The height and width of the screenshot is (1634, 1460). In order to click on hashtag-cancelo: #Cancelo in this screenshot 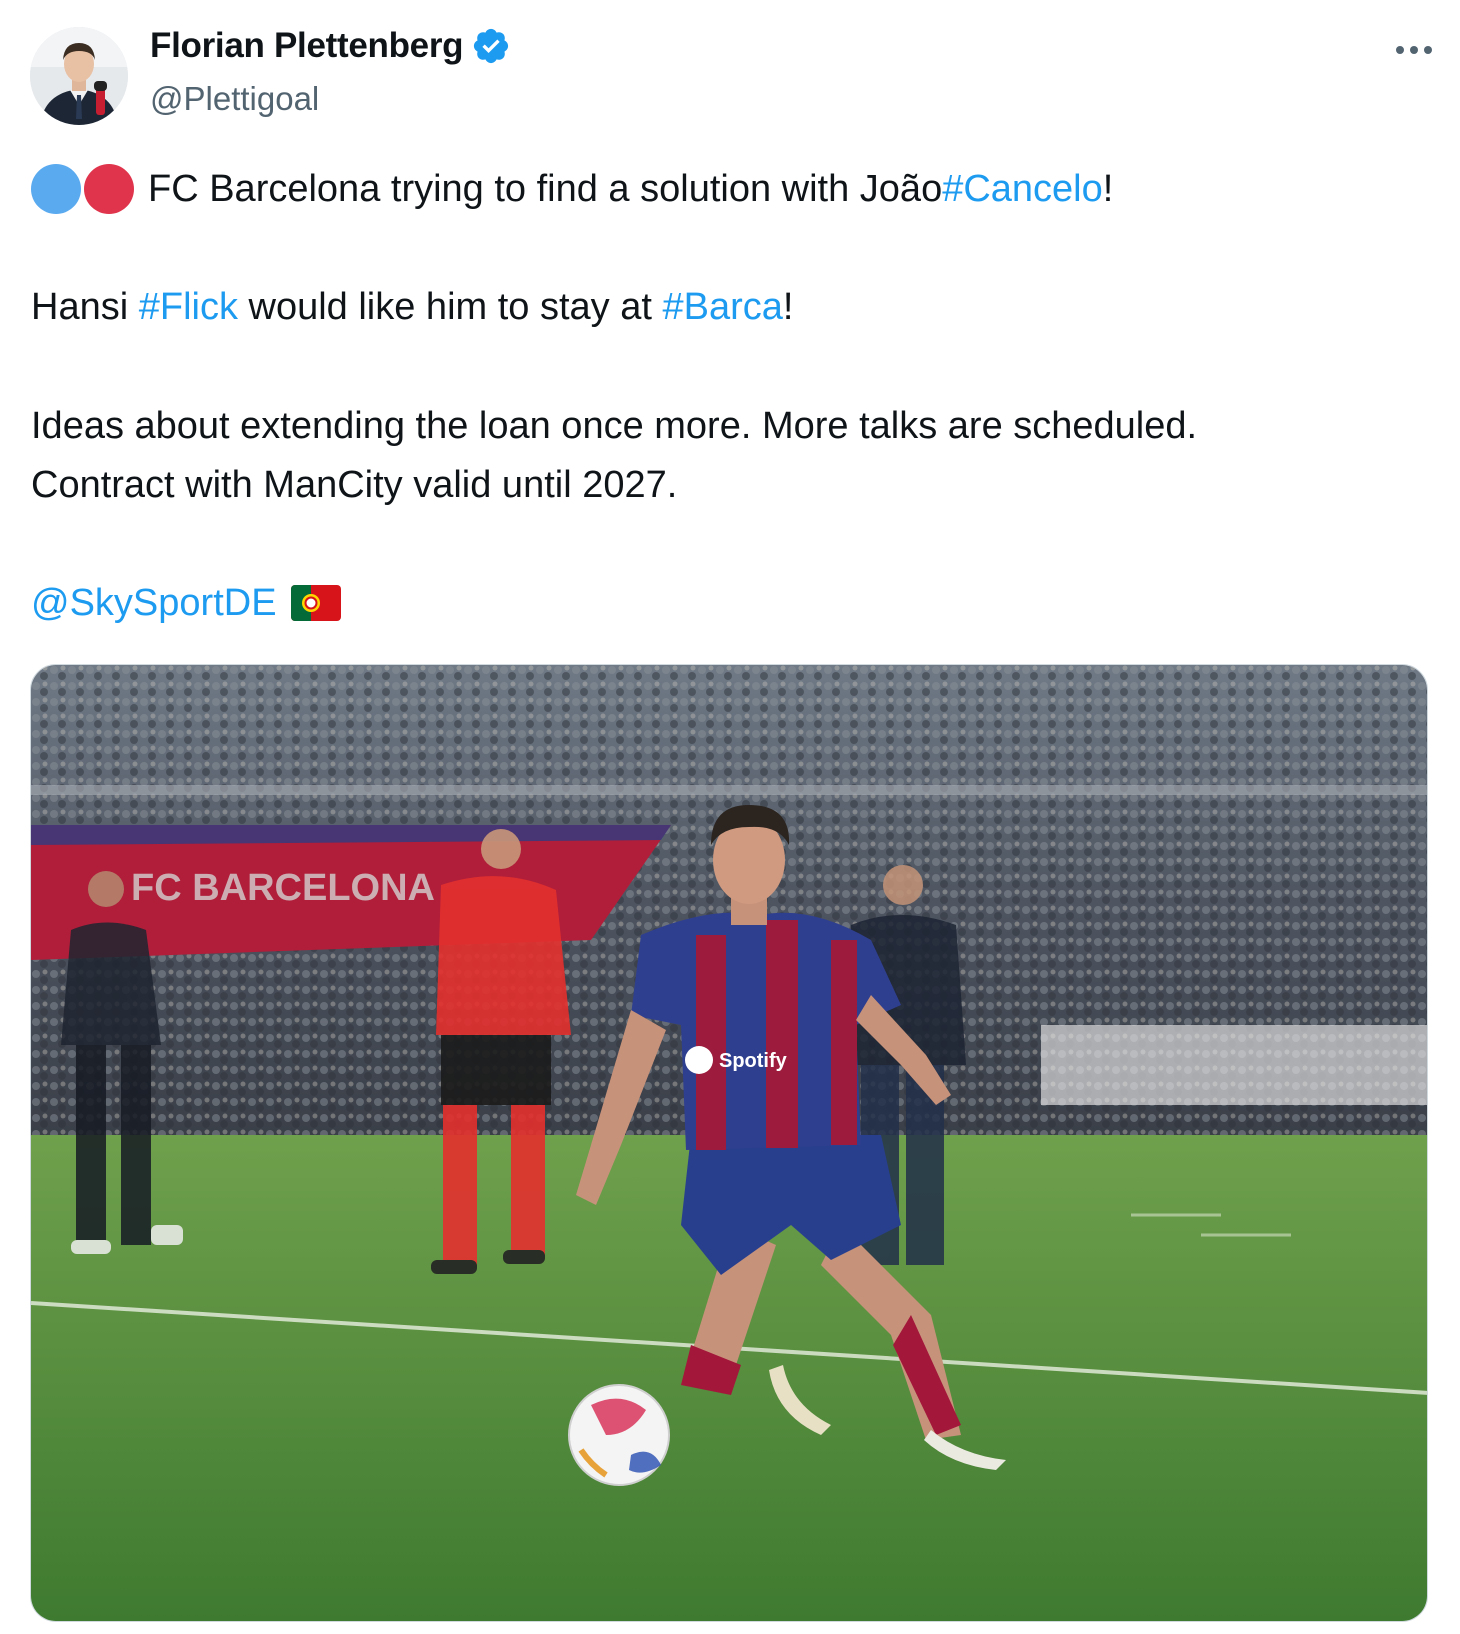, I will do `click(1022, 189)`.